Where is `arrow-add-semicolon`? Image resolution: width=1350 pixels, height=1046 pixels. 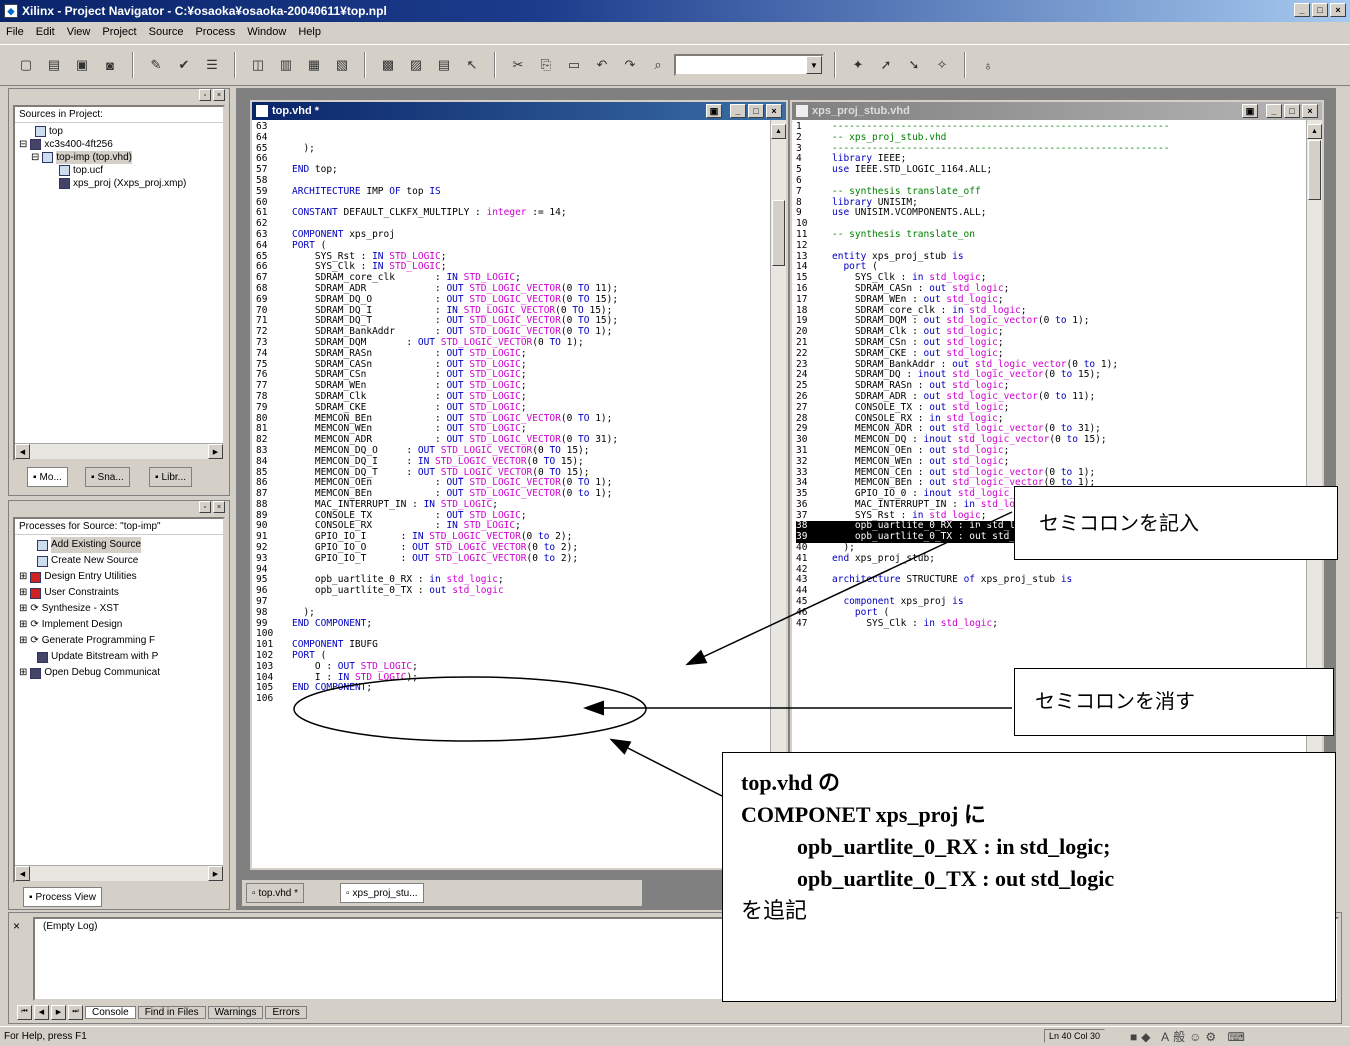
arrow-add-semicolon is located at coordinates (849, 588).